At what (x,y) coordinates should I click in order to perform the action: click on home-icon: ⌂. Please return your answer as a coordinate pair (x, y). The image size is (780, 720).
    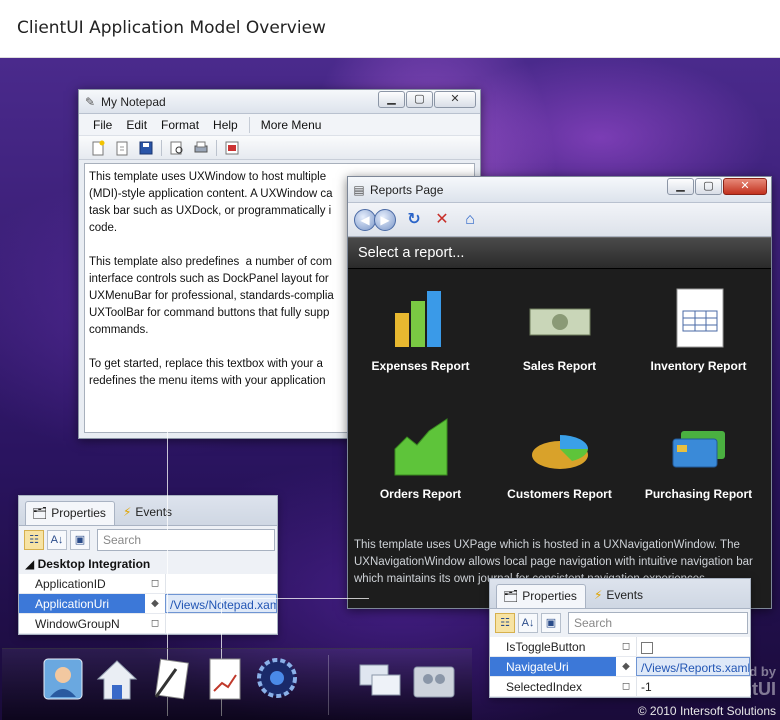
    Looking at the image, I should click on (470, 220).